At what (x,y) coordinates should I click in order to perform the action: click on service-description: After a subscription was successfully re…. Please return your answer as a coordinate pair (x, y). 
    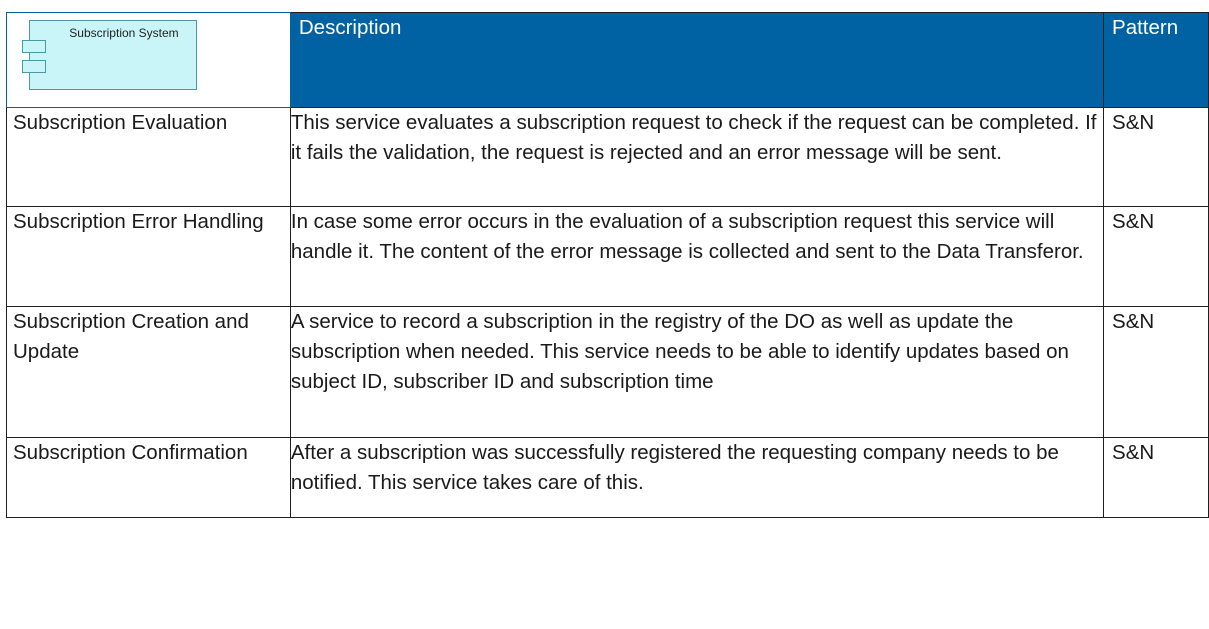
    Looking at the image, I should click on (697, 477).